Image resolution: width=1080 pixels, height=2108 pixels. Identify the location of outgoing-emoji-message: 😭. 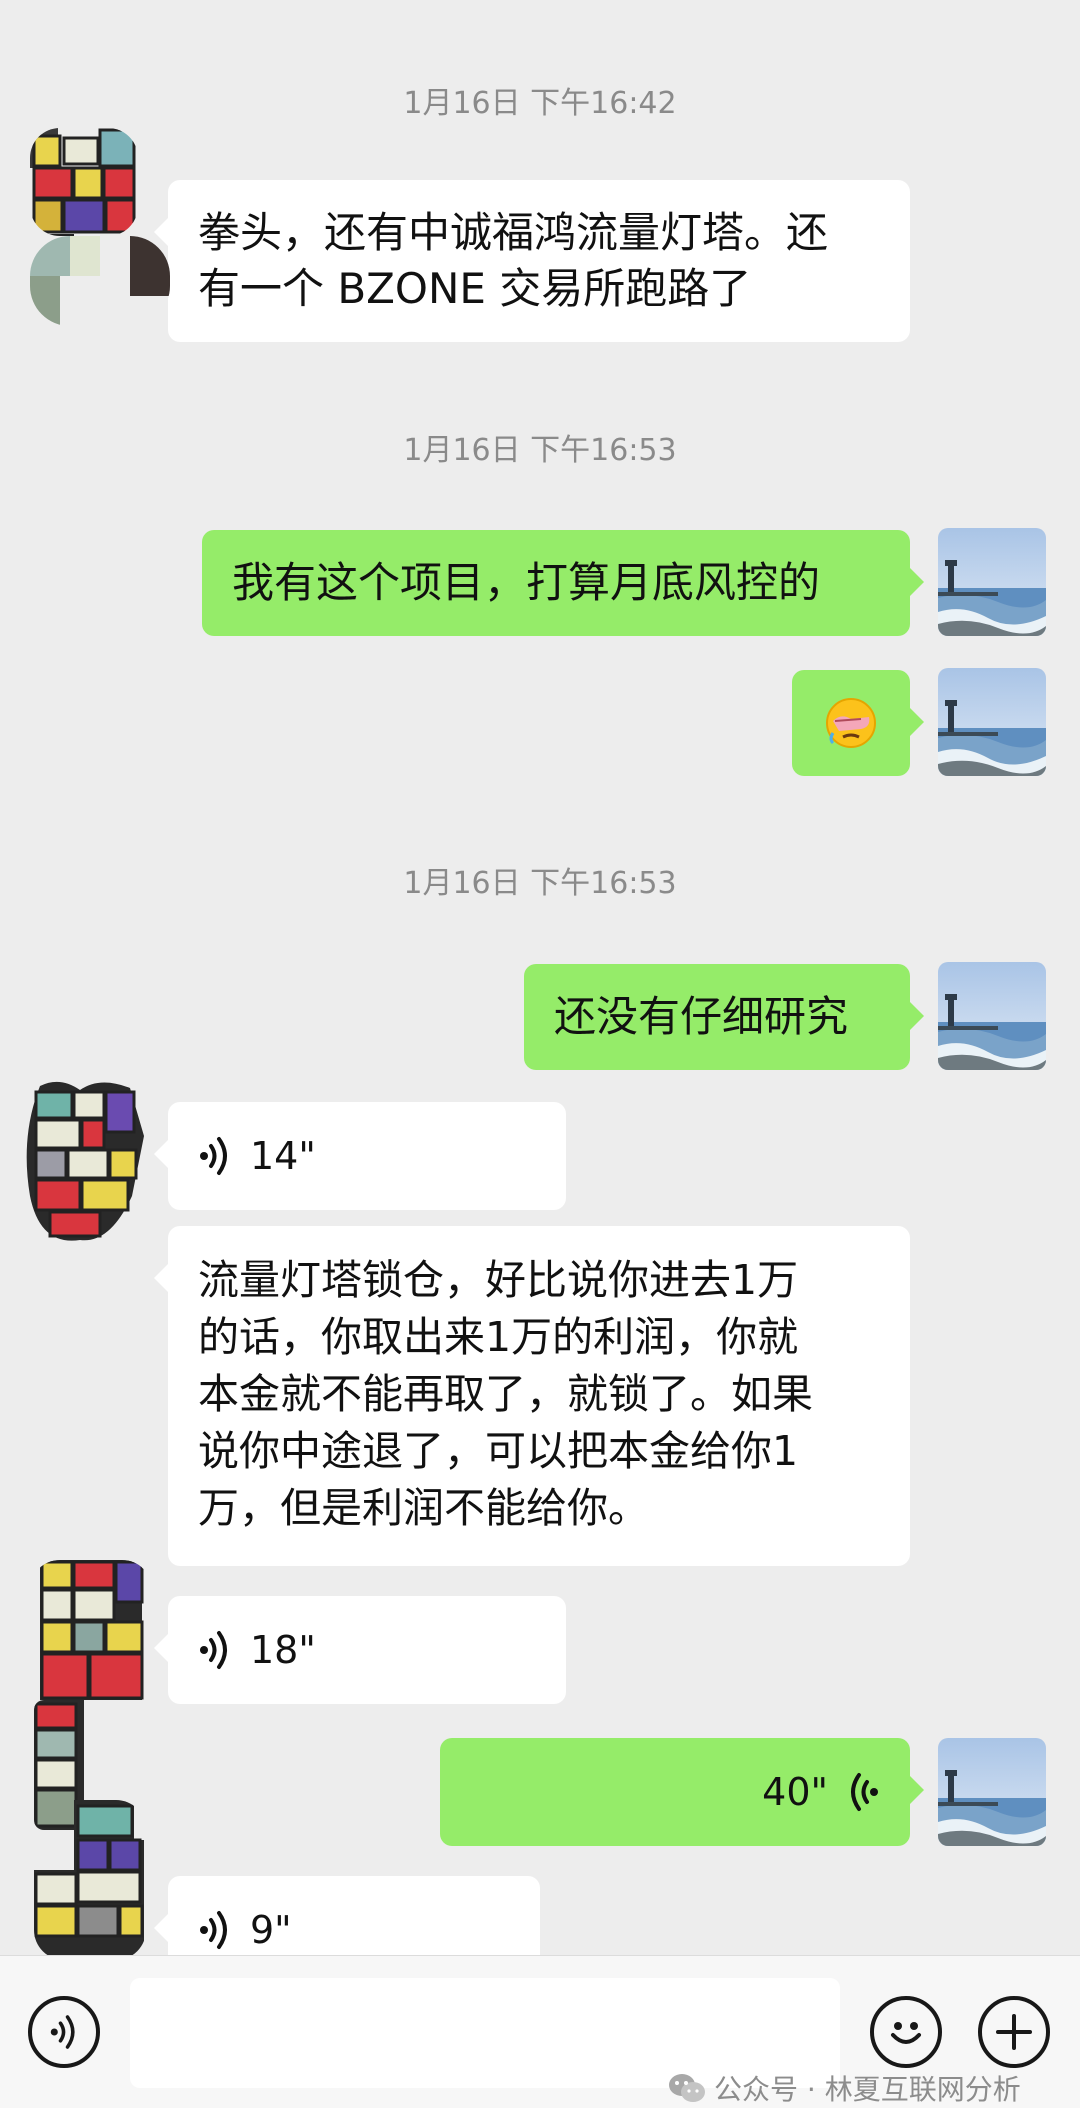
(858, 723).